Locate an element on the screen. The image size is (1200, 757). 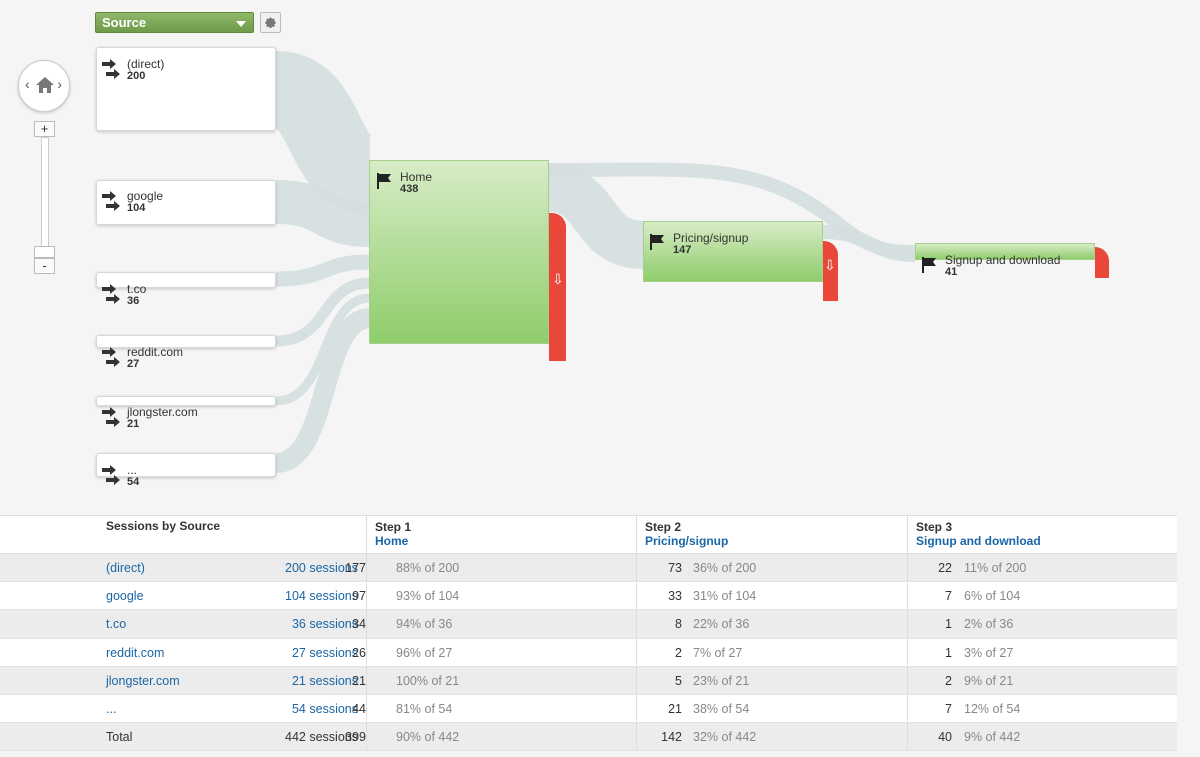
step1-count: 26 is located at coordinates (359, 652).